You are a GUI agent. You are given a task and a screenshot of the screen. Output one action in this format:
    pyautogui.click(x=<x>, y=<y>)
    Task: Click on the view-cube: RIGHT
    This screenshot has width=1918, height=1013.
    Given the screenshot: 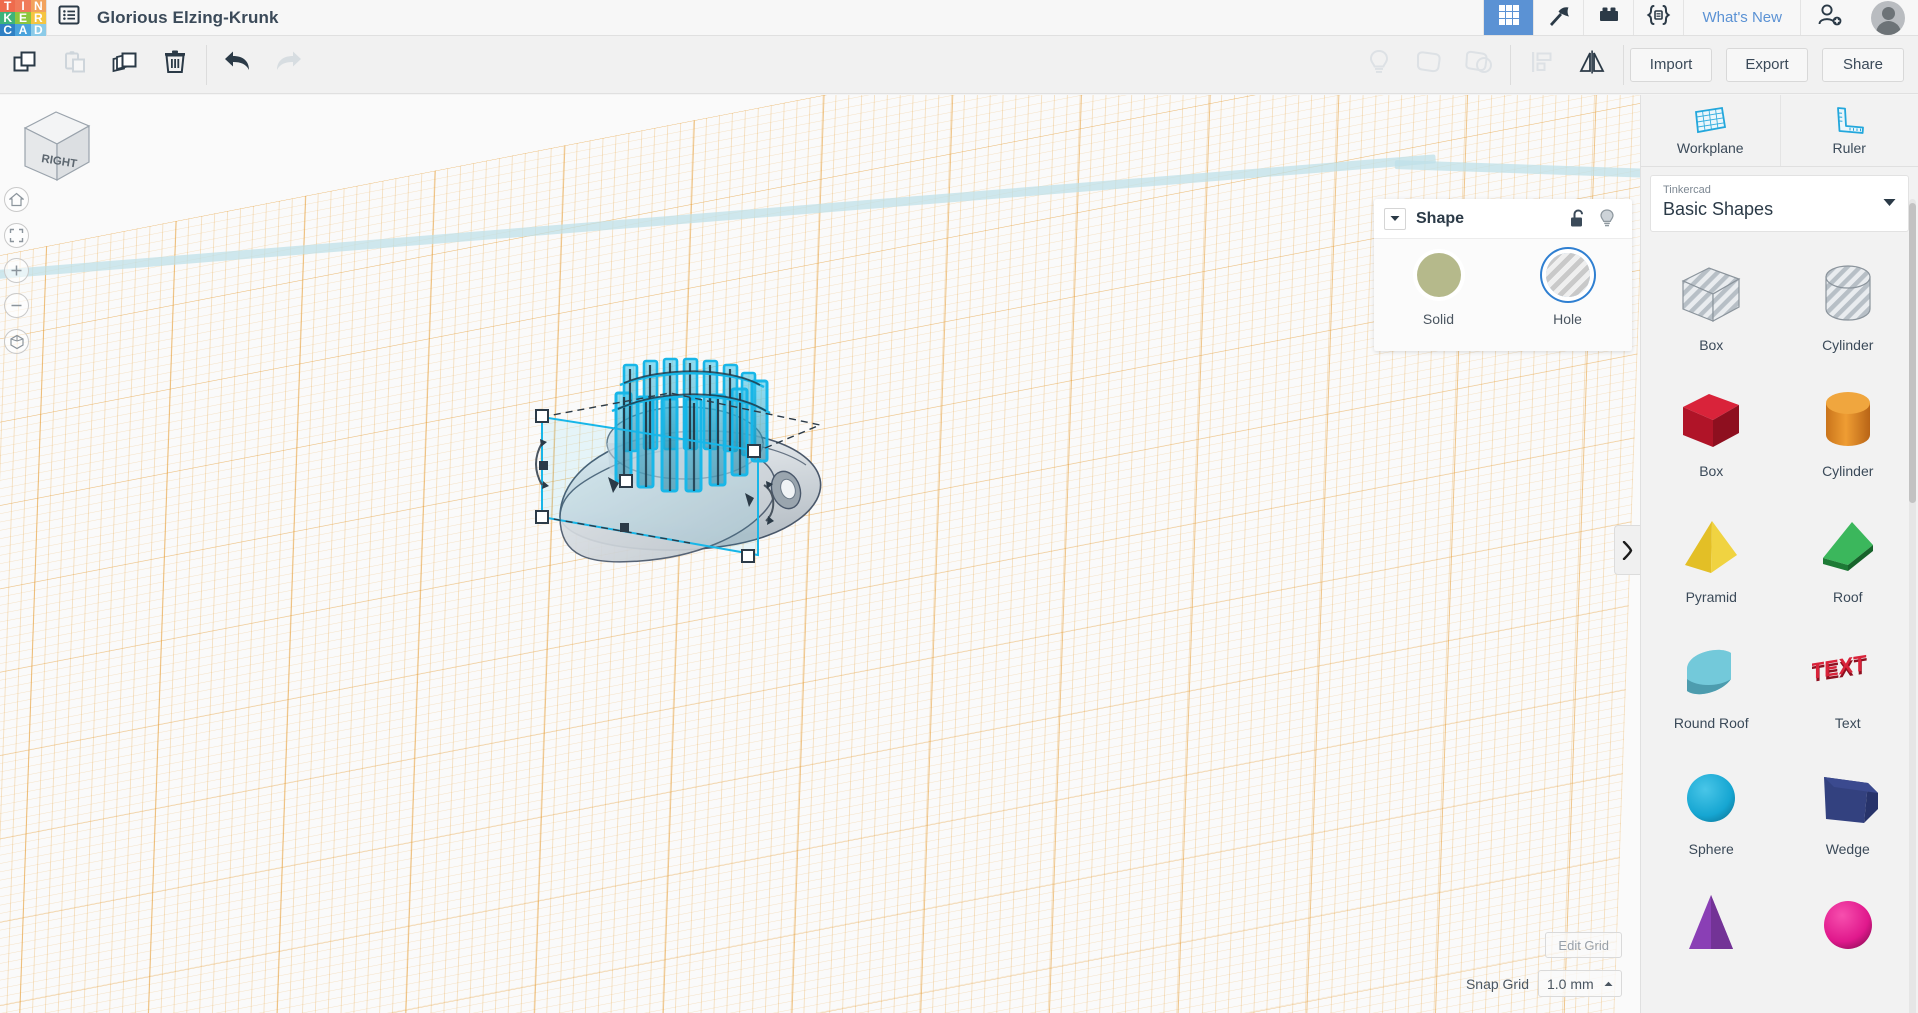 What is the action you would take?
    pyautogui.click(x=56, y=145)
    